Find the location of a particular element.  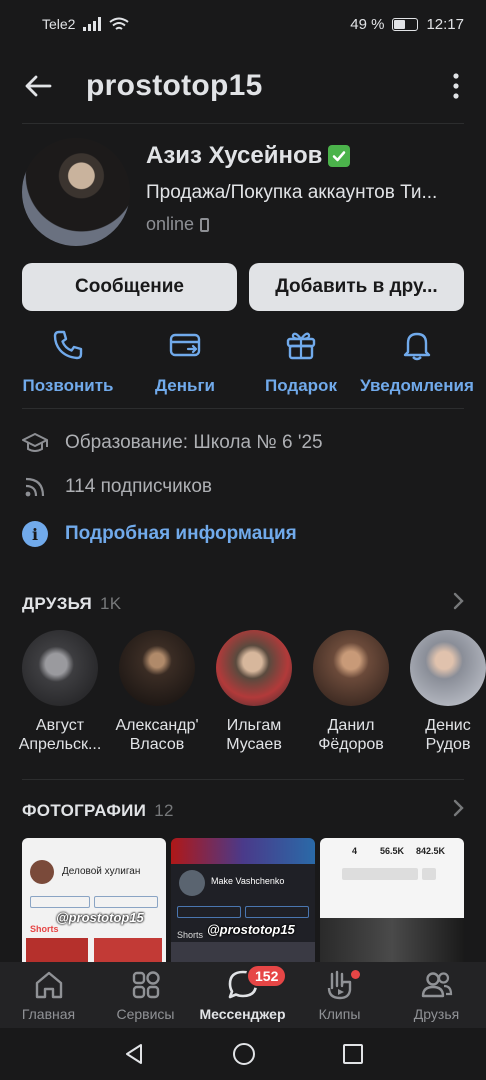

nav-recents-icon is located at coordinates (353, 1054).